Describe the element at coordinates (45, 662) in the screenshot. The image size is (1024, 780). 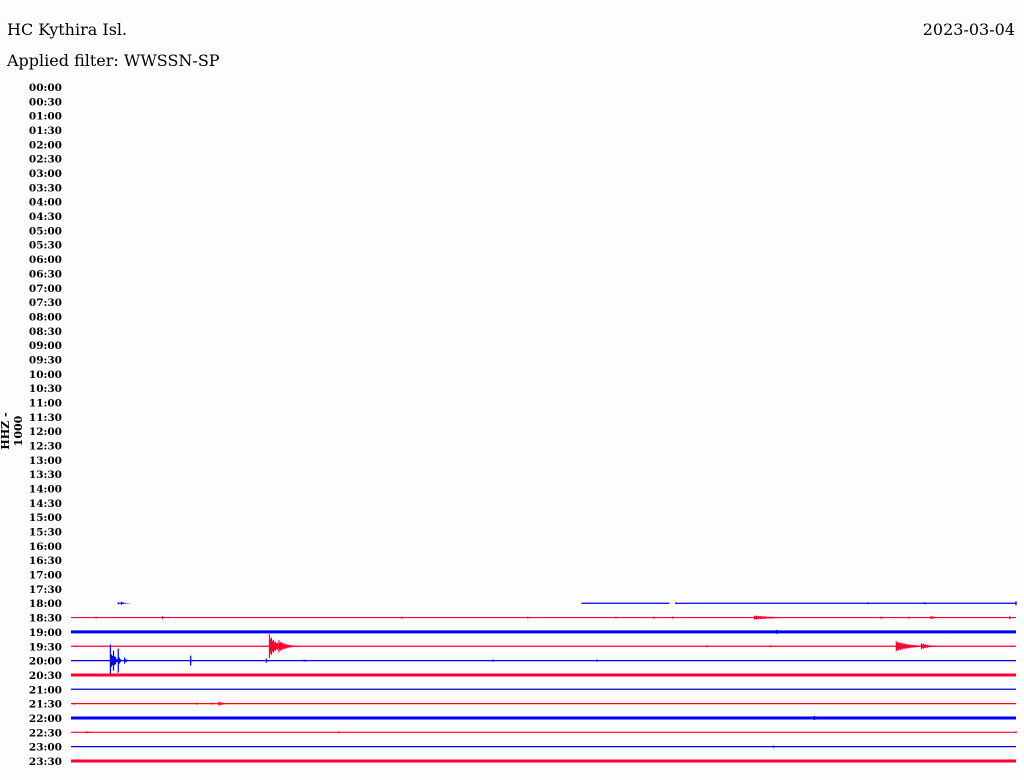
I see `time-tick-label: 20:00` at that location.